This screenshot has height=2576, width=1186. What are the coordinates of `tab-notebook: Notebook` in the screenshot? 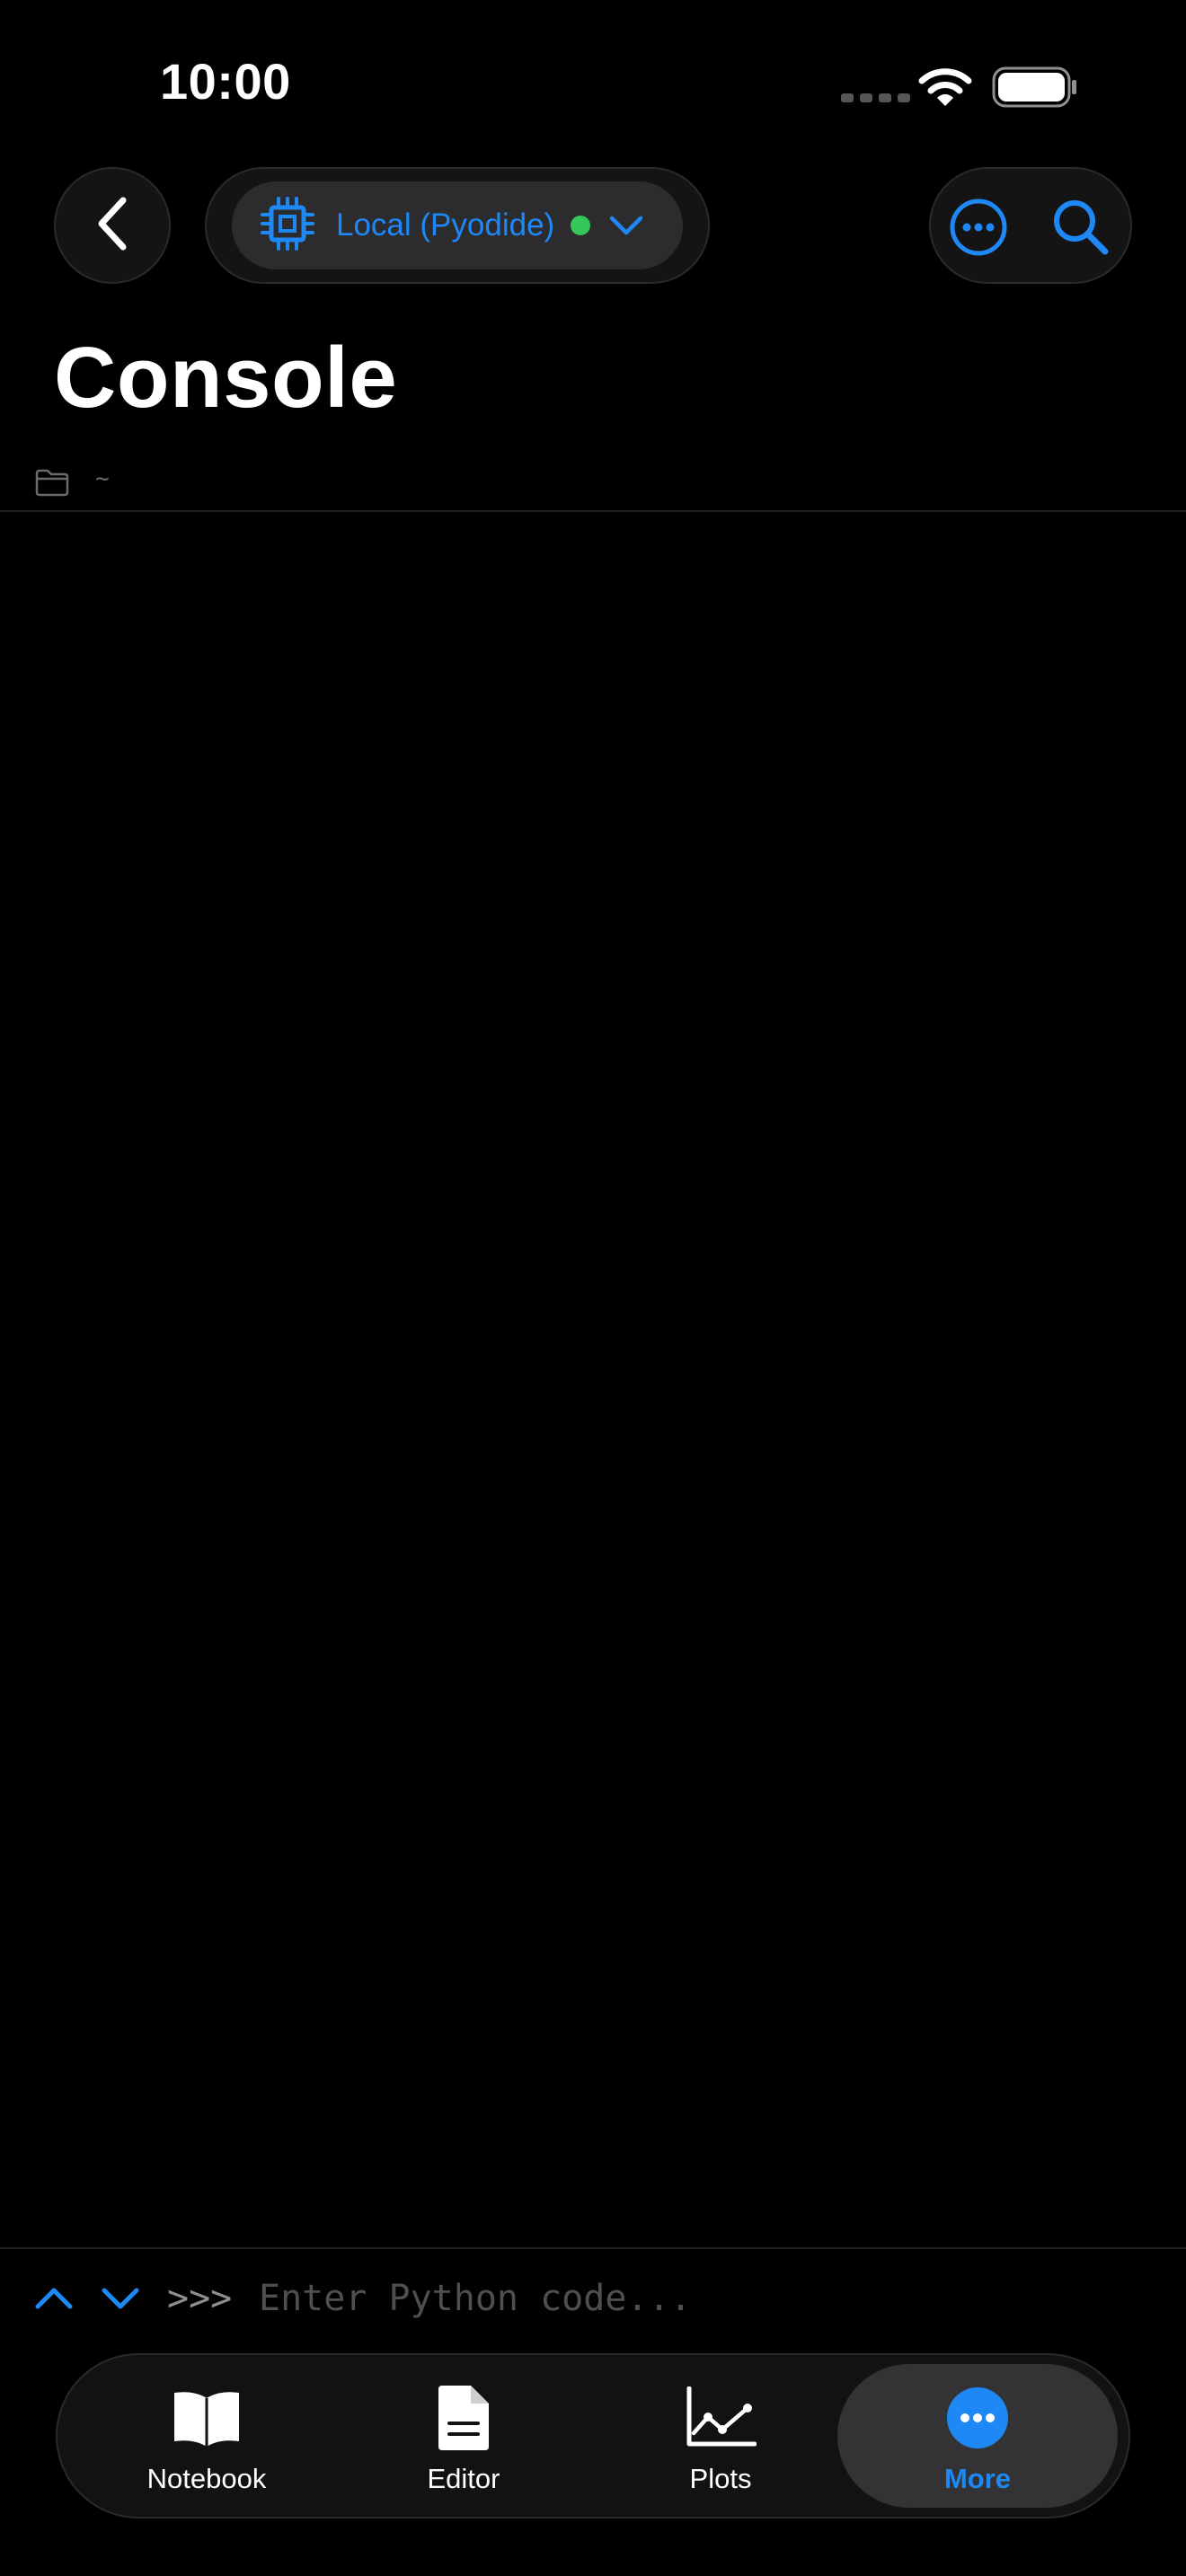 It's located at (207, 2436).